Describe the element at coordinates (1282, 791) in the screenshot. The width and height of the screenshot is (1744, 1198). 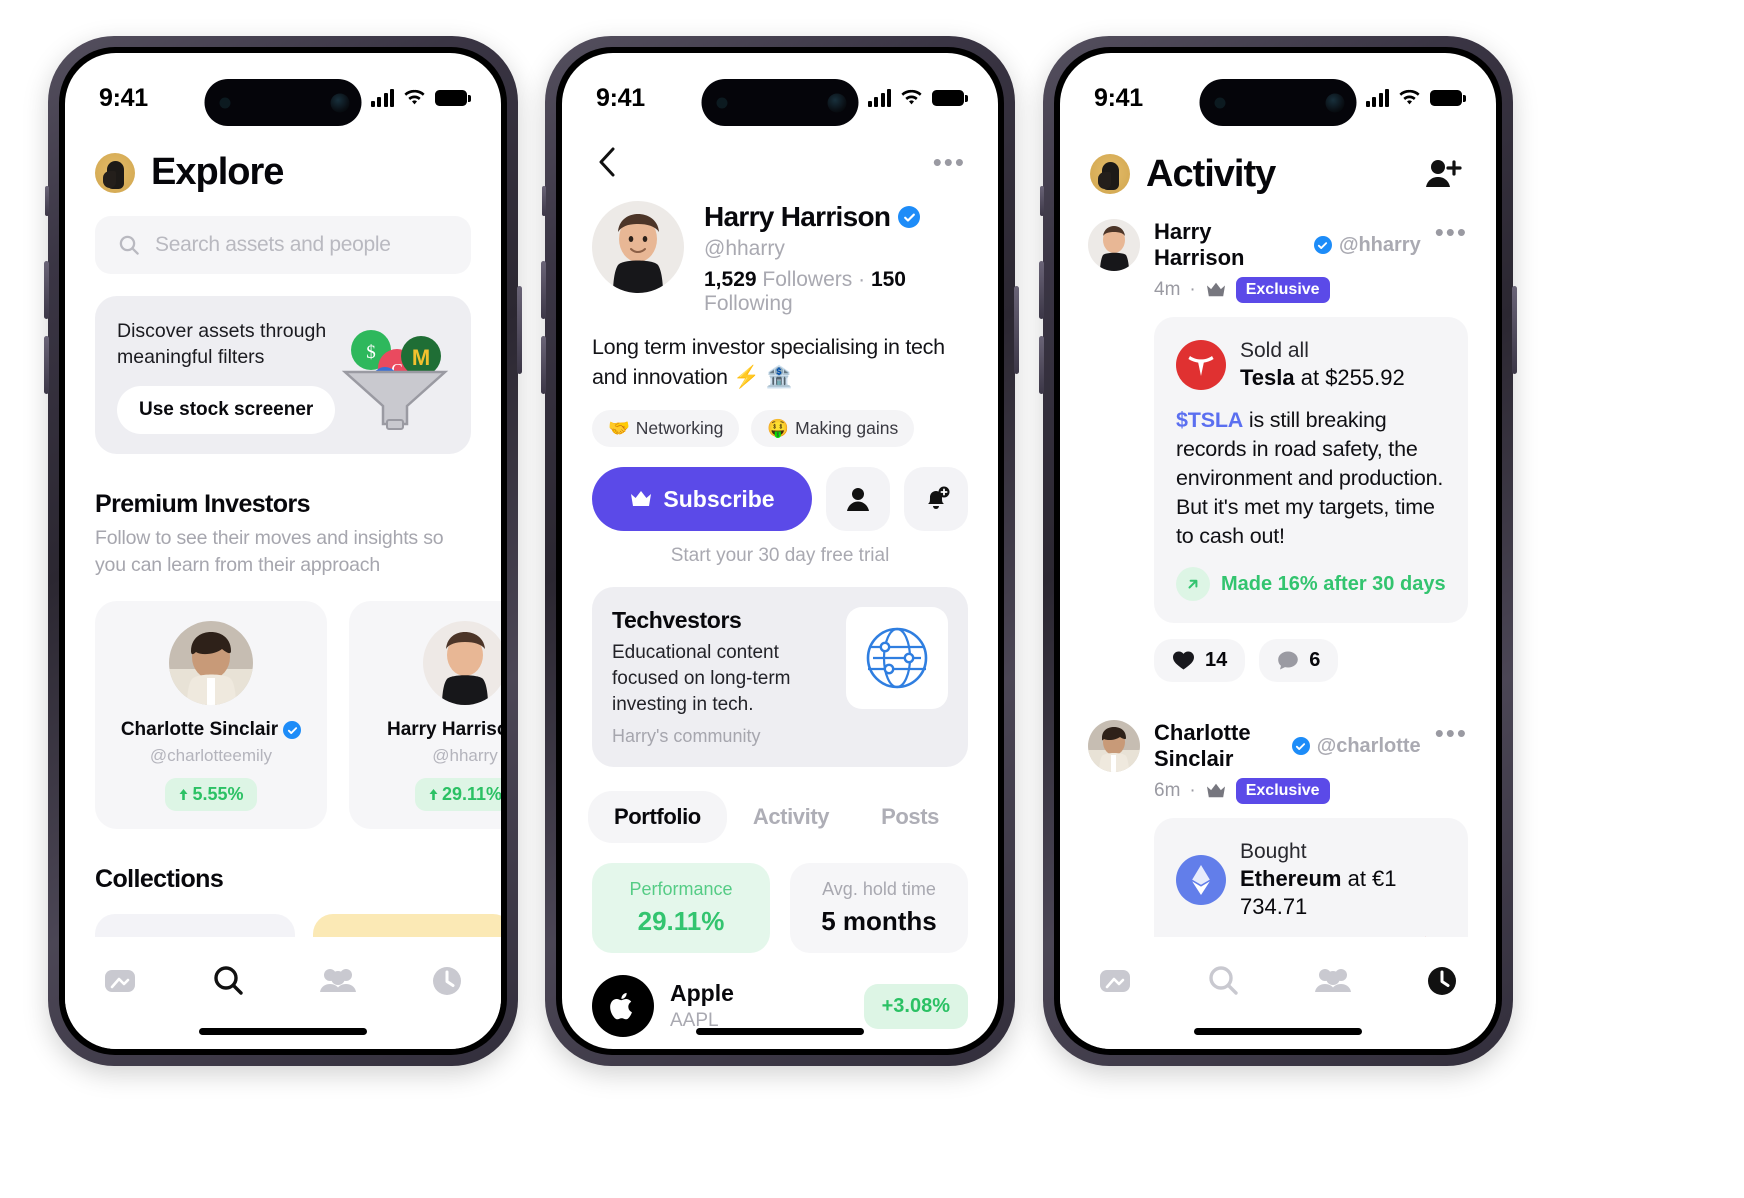
I see `exclusive-badge: Exclusive` at that location.